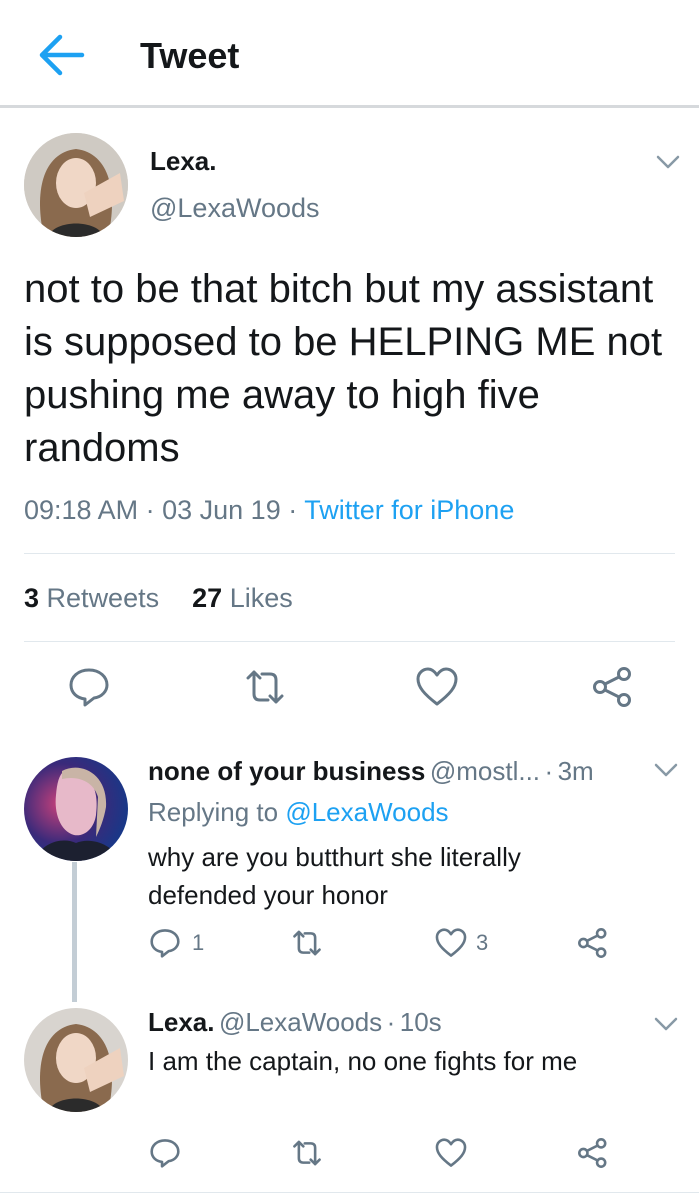  I want to click on likes-stat: 27 Likes, so click(242, 598).